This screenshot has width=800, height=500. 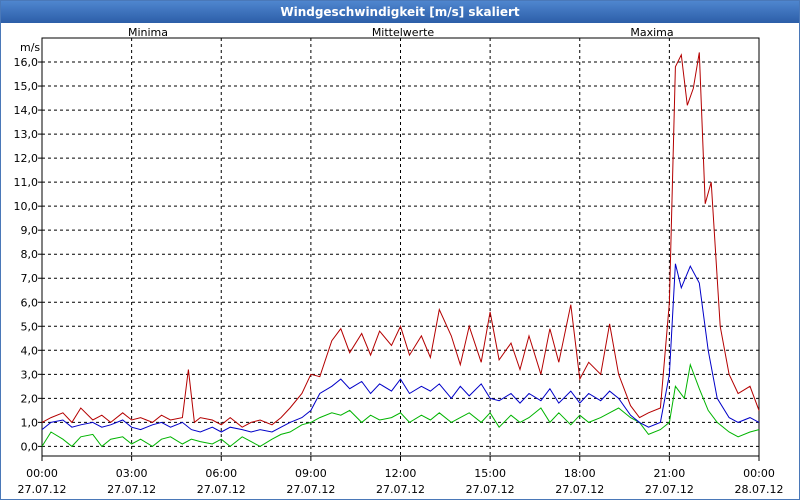 What do you see at coordinates (221, 473) in the screenshot?
I see `x-tick-time: 06:00` at bounding box center [221, 473].